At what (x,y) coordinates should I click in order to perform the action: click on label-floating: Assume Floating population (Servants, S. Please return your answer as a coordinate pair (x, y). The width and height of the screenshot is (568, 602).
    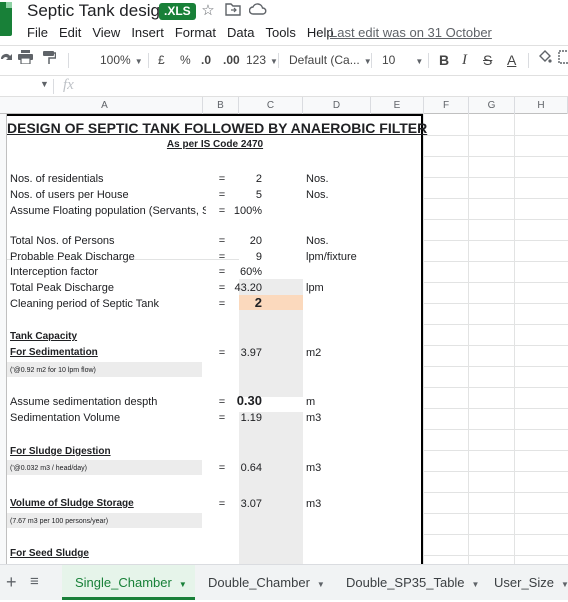
    Looking at the image, I should click on (108, 211).